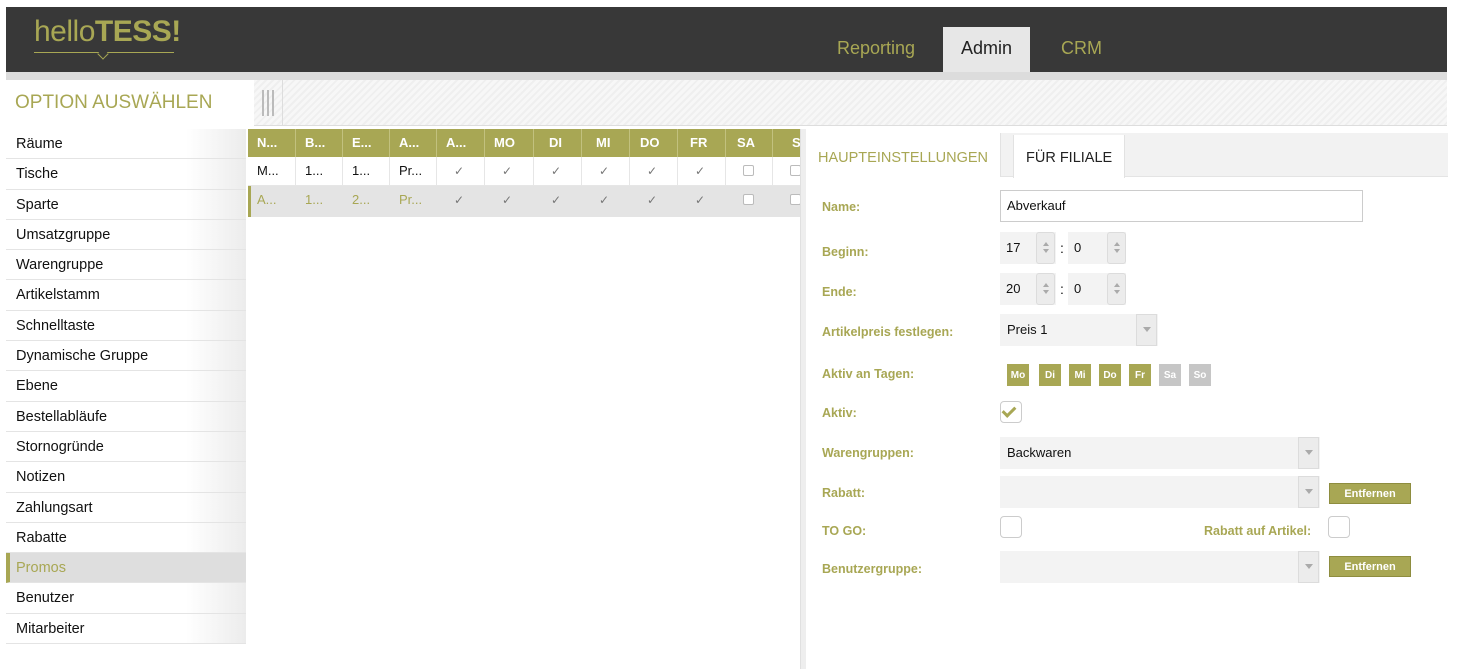 The image size is (1457, 669). What do you see at coordinates (1140, 375) in the screenshot?
I see `day-toggle-fr: Fr` at bounding box center [1140, 375].